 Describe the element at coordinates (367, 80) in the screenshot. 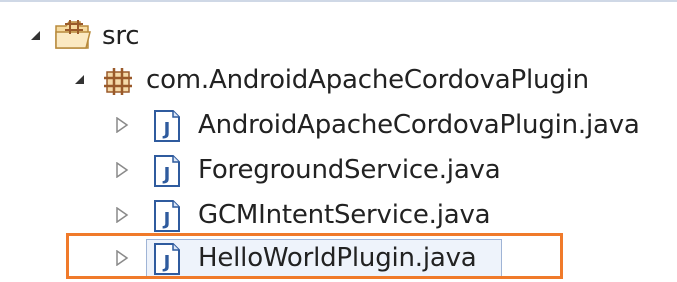

I see `tree-item-label: com.AndroidApacheCordovaPlugin` at that location.